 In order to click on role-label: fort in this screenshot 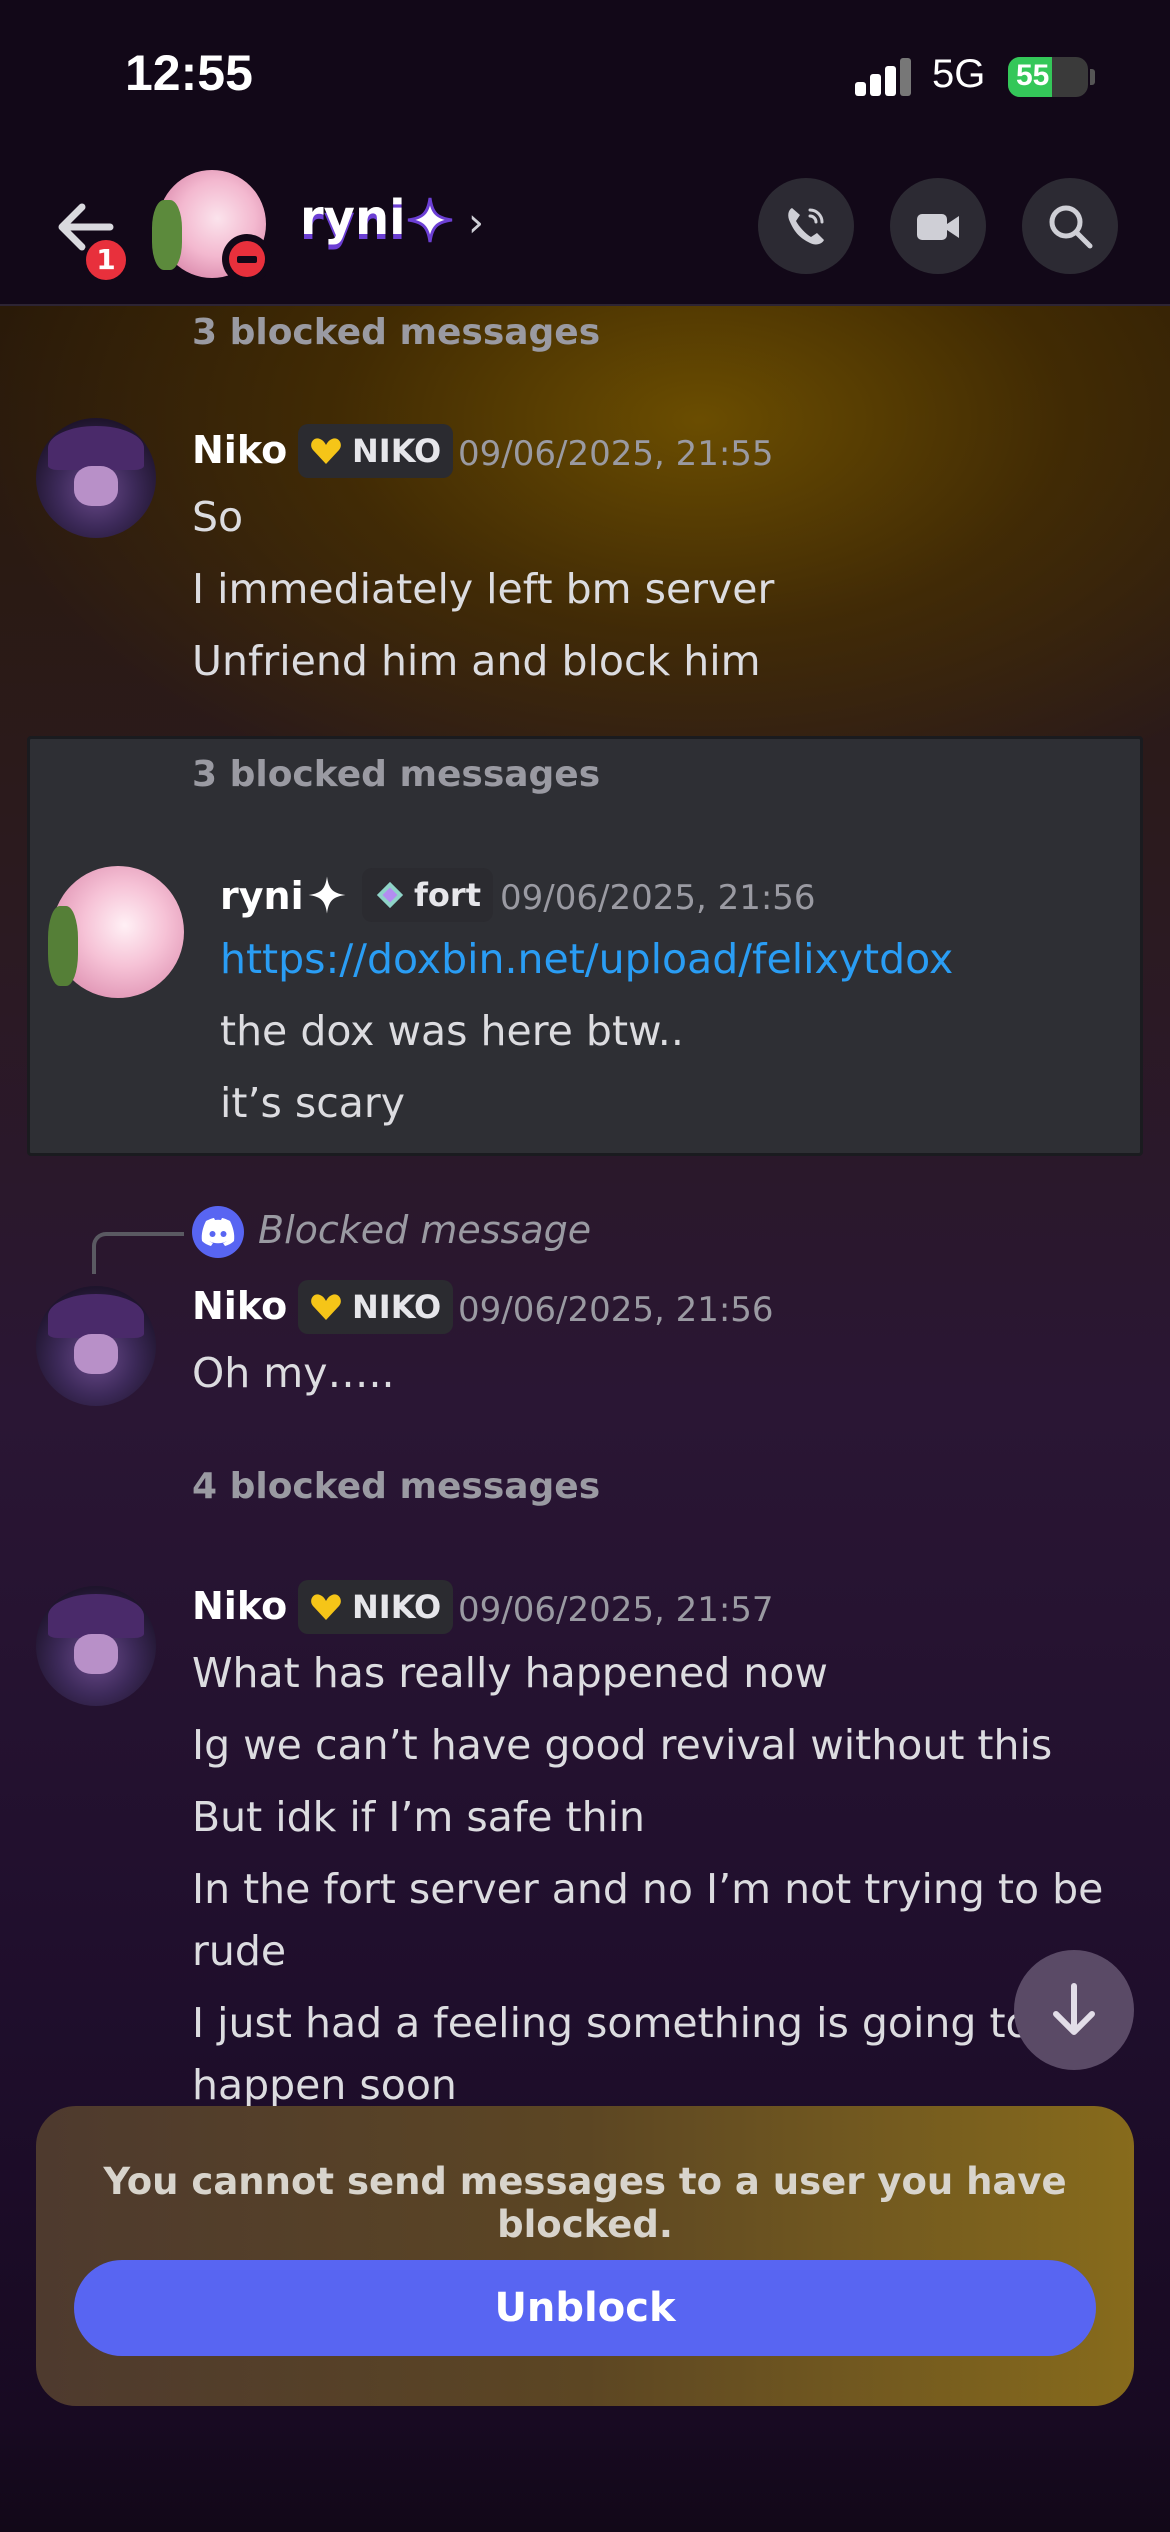, I will do `click(447, 895)`.